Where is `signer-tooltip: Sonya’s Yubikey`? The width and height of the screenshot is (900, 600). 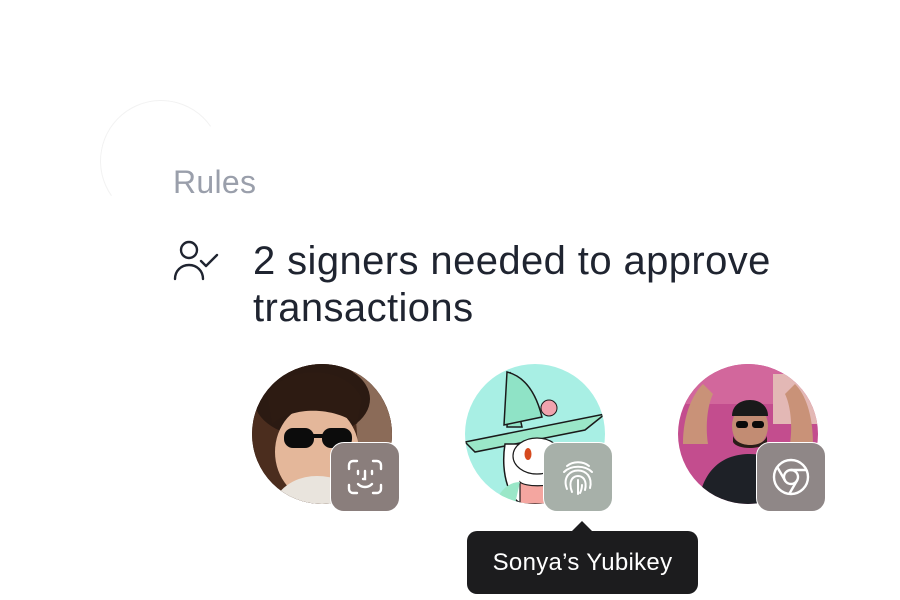 signer-tooltip: Sonya’s Yubikey is located at coordinates (582, 557).